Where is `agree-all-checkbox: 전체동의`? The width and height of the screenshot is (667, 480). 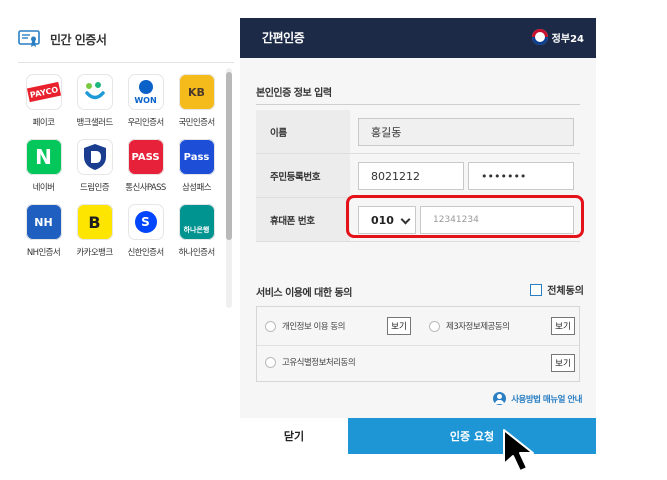
agree-all-checkbox: 전체동의 is located at coordinates (557, 289).